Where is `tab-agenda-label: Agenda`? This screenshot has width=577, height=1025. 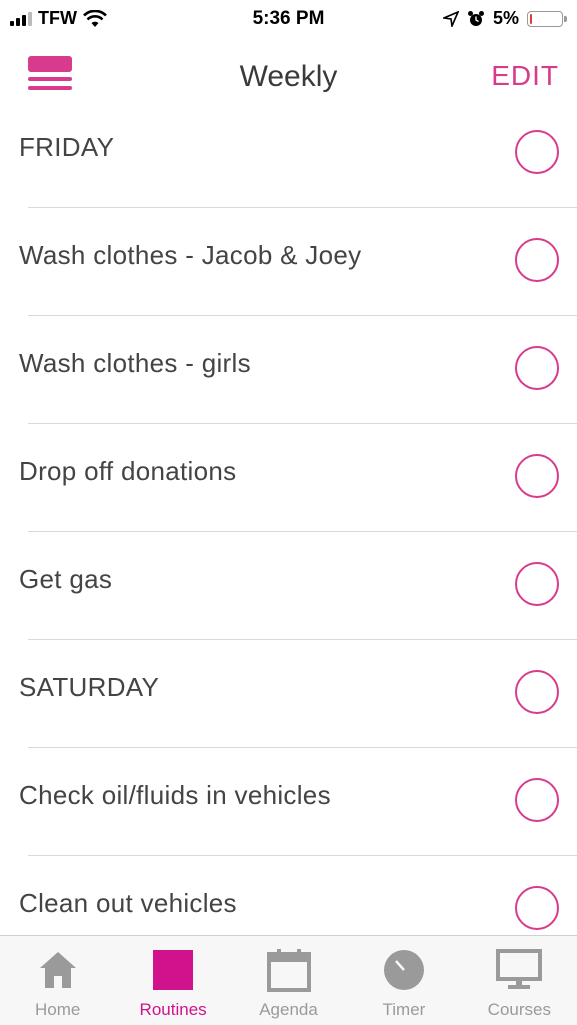 tab-agenda-label: Agenda is located at coordinates (288, 1009).